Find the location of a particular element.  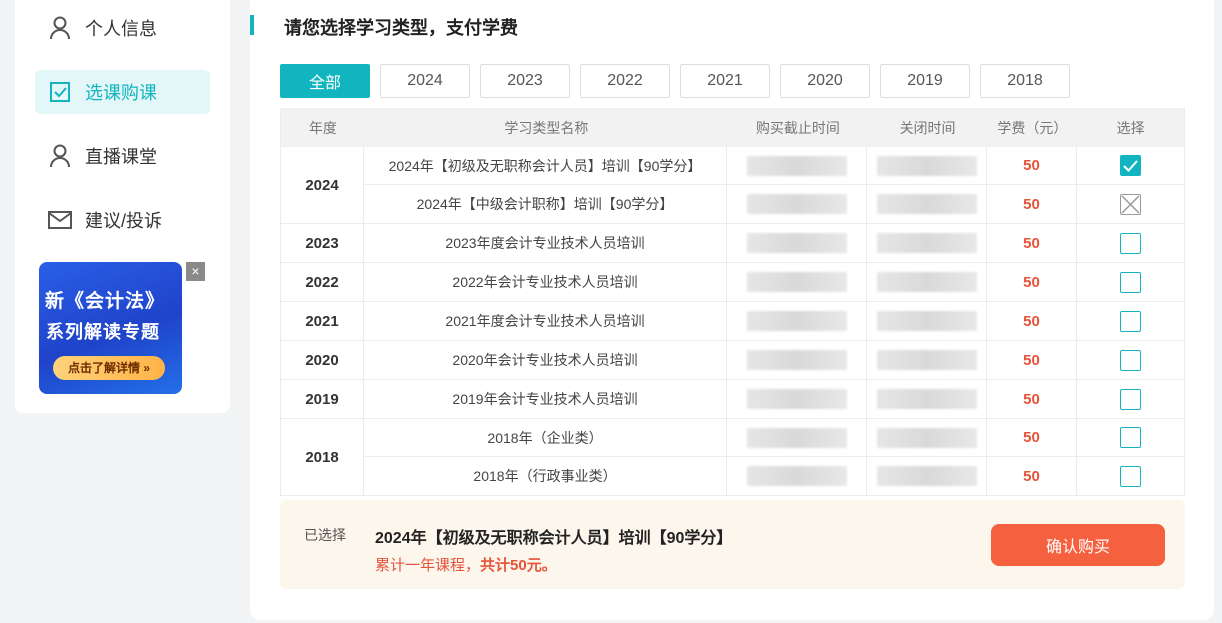

year-group: 2019 2019年会计专业技术人员培训 50 is located at coordinates (732, 399).